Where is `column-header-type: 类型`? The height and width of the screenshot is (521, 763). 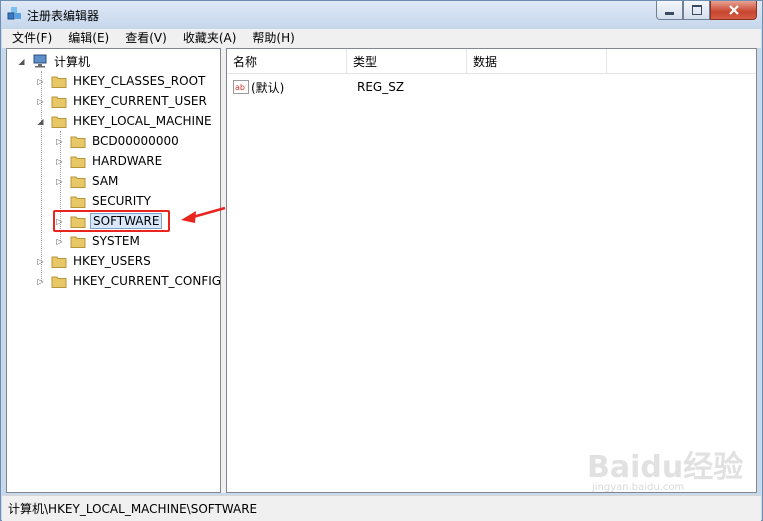
column-header-type: 类型 is located at coordinates (407, 61).